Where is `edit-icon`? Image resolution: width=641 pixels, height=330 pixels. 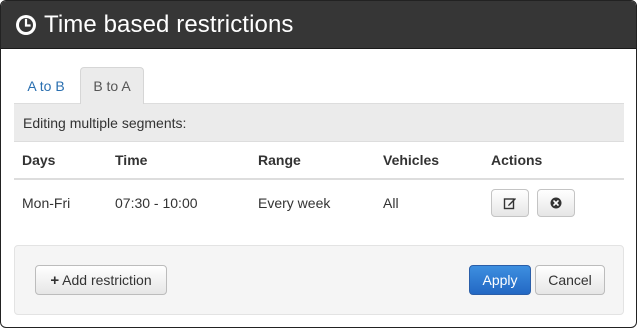
edit-icon is located at coordinates (509, 203).